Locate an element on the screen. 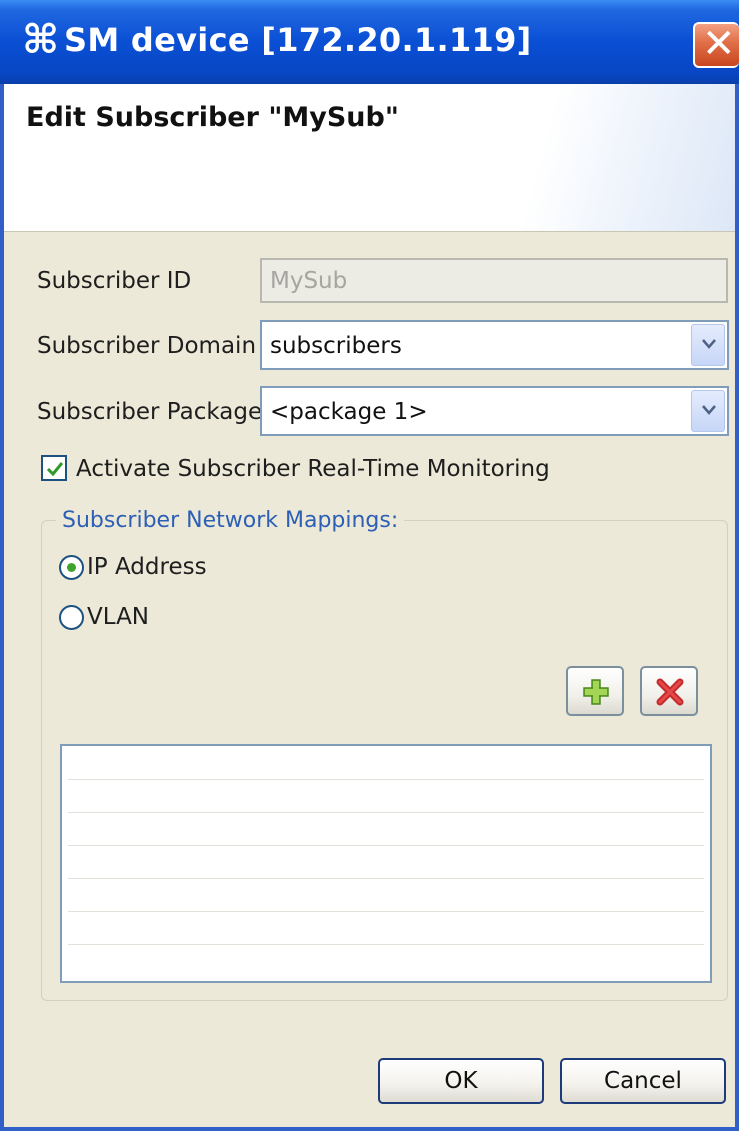  ip-address-radio is located at coordinates (71, 567).